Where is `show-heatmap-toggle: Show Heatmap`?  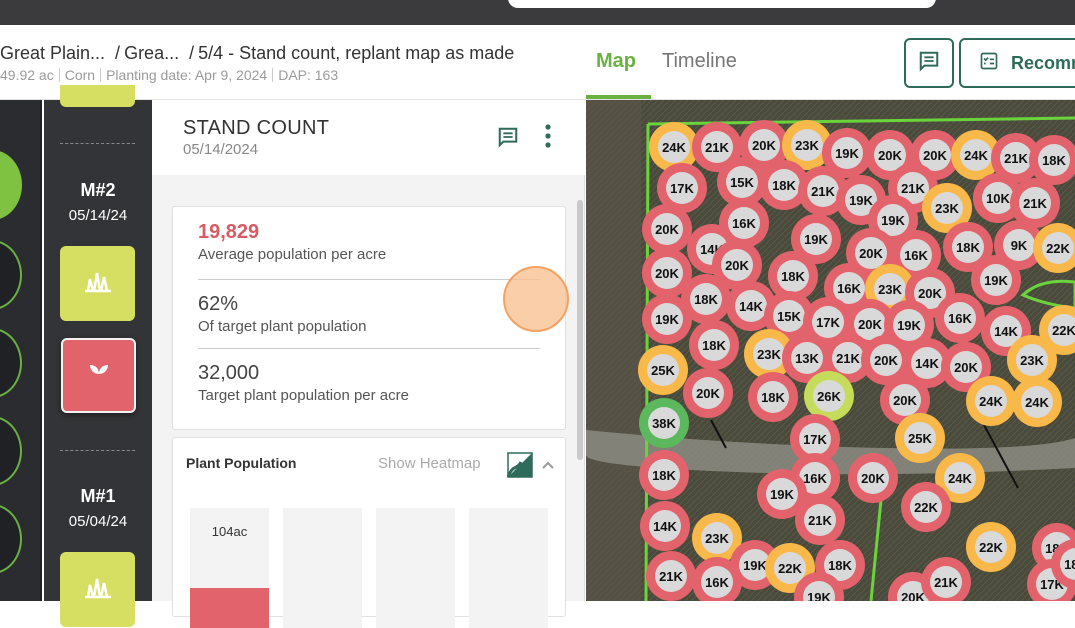 show-heatmap-toggle: Show Heatmap is located at coordinates (429, 463).